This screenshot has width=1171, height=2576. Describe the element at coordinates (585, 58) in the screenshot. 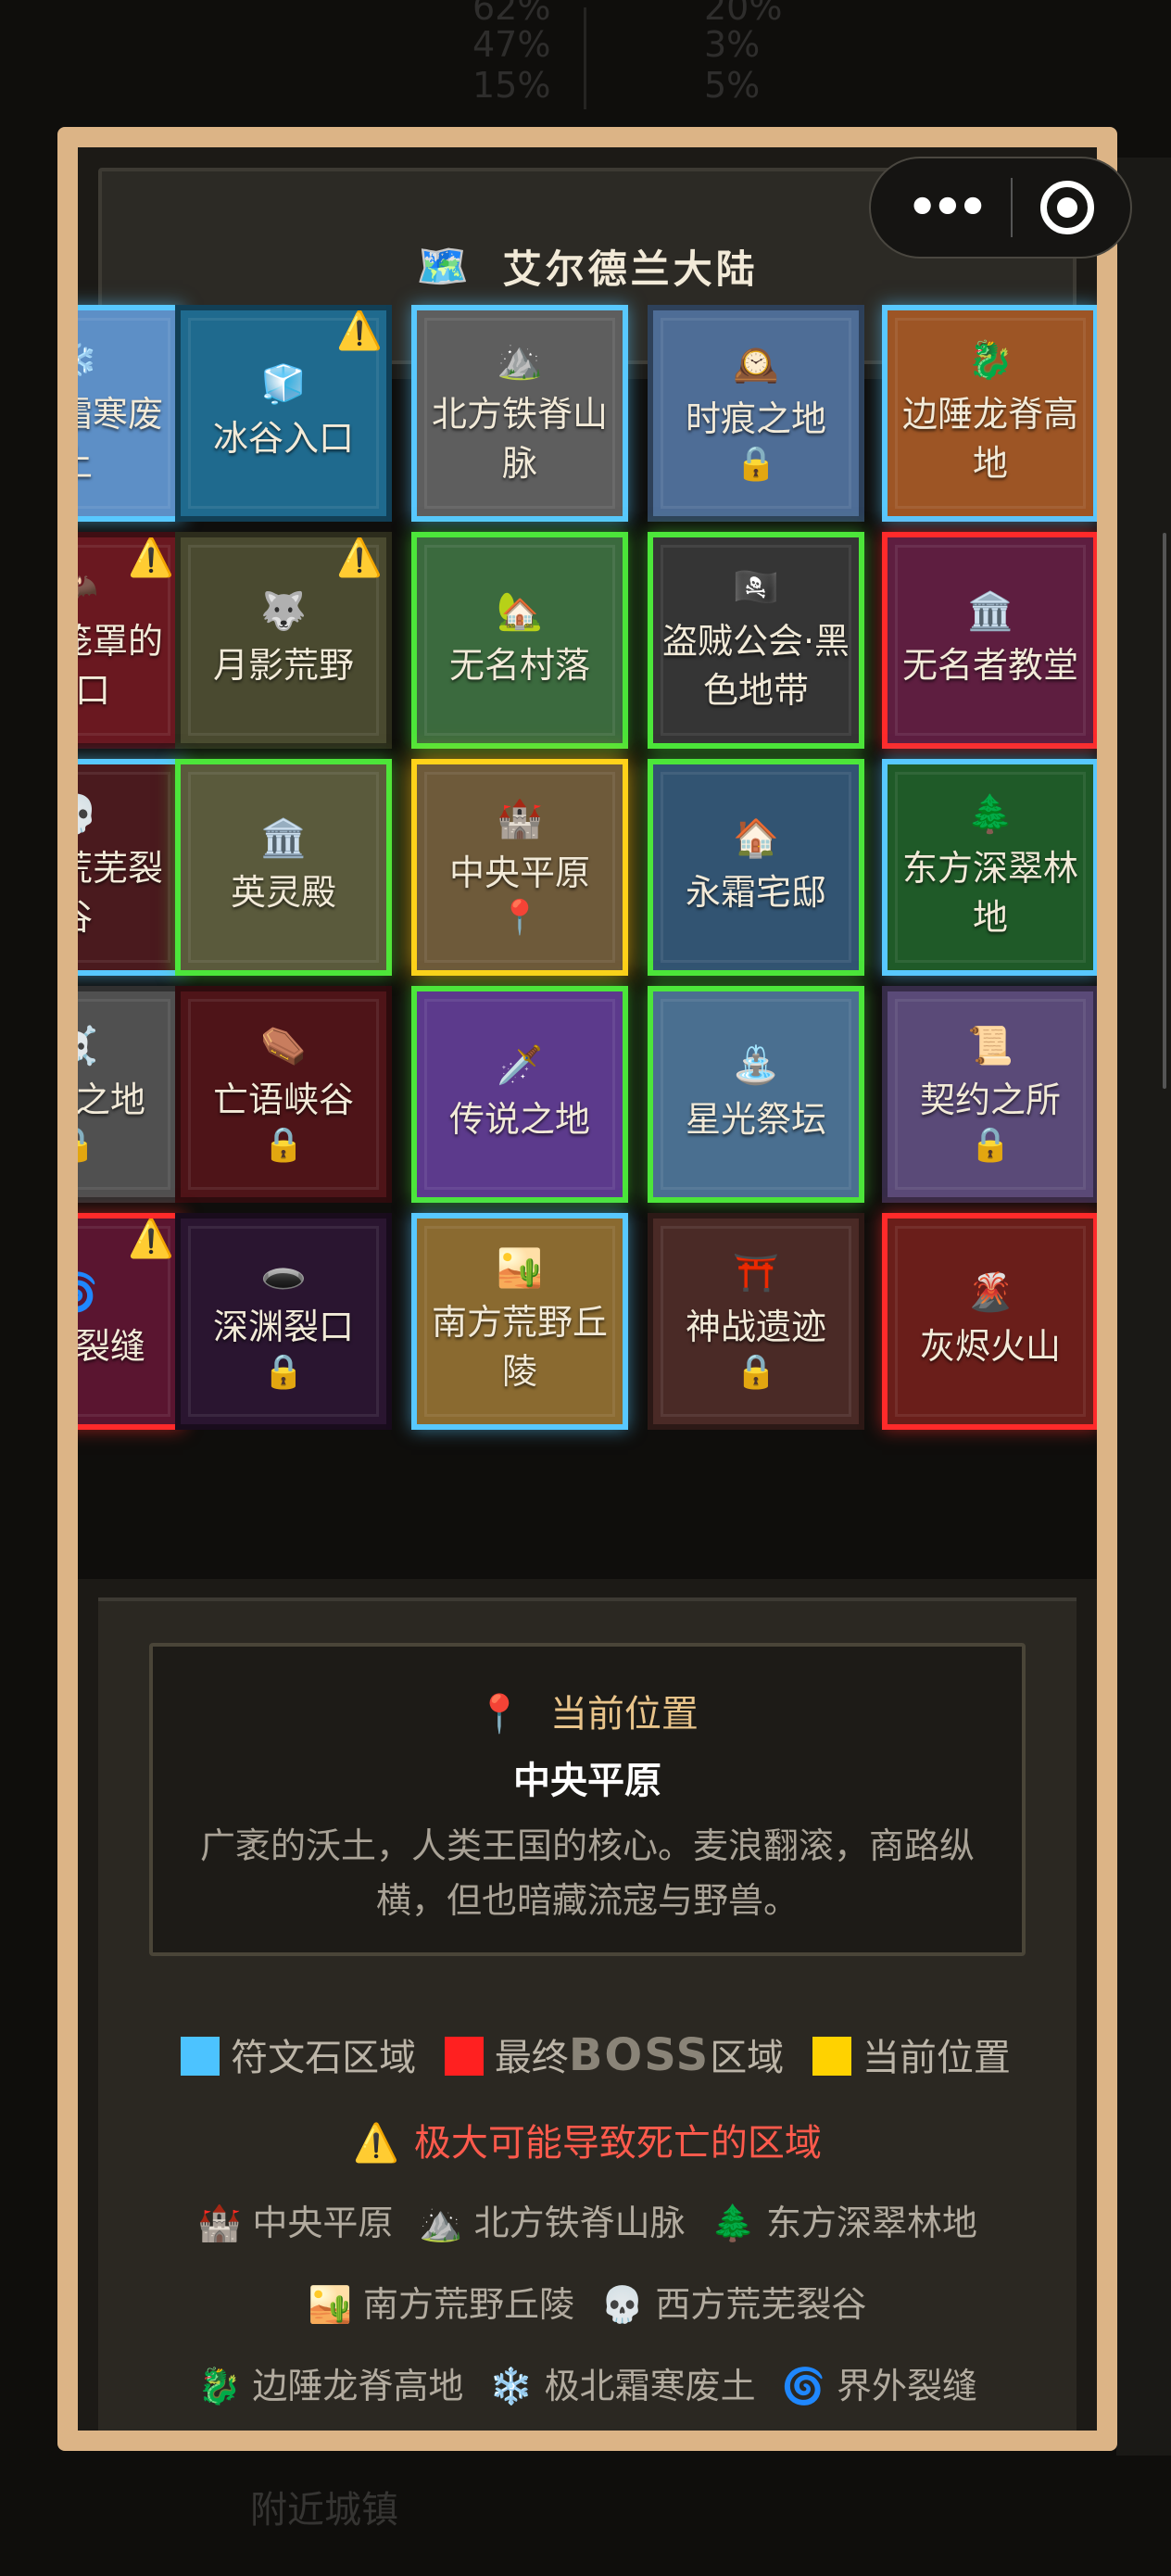

I see `bg-divider` at that location.